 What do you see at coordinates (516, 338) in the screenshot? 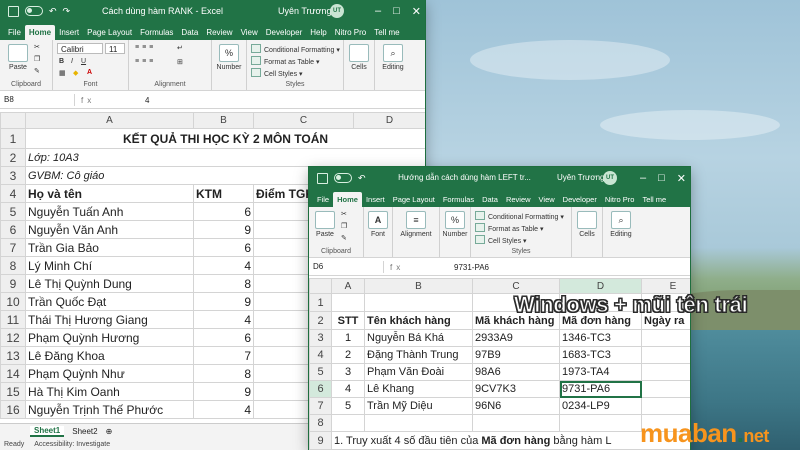
I see `customer-code-cell: 2933A9` at bounding box center [516, 338].